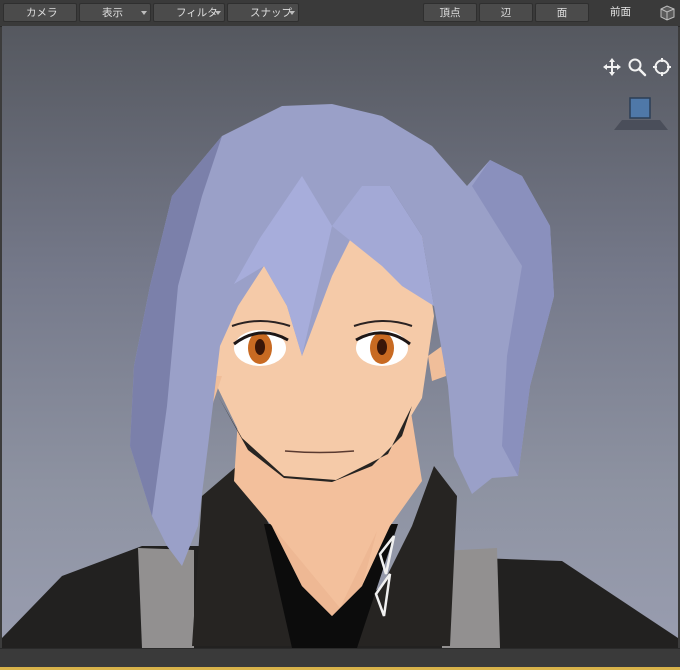  I want to click on zoom-icon, so click(637, 67).